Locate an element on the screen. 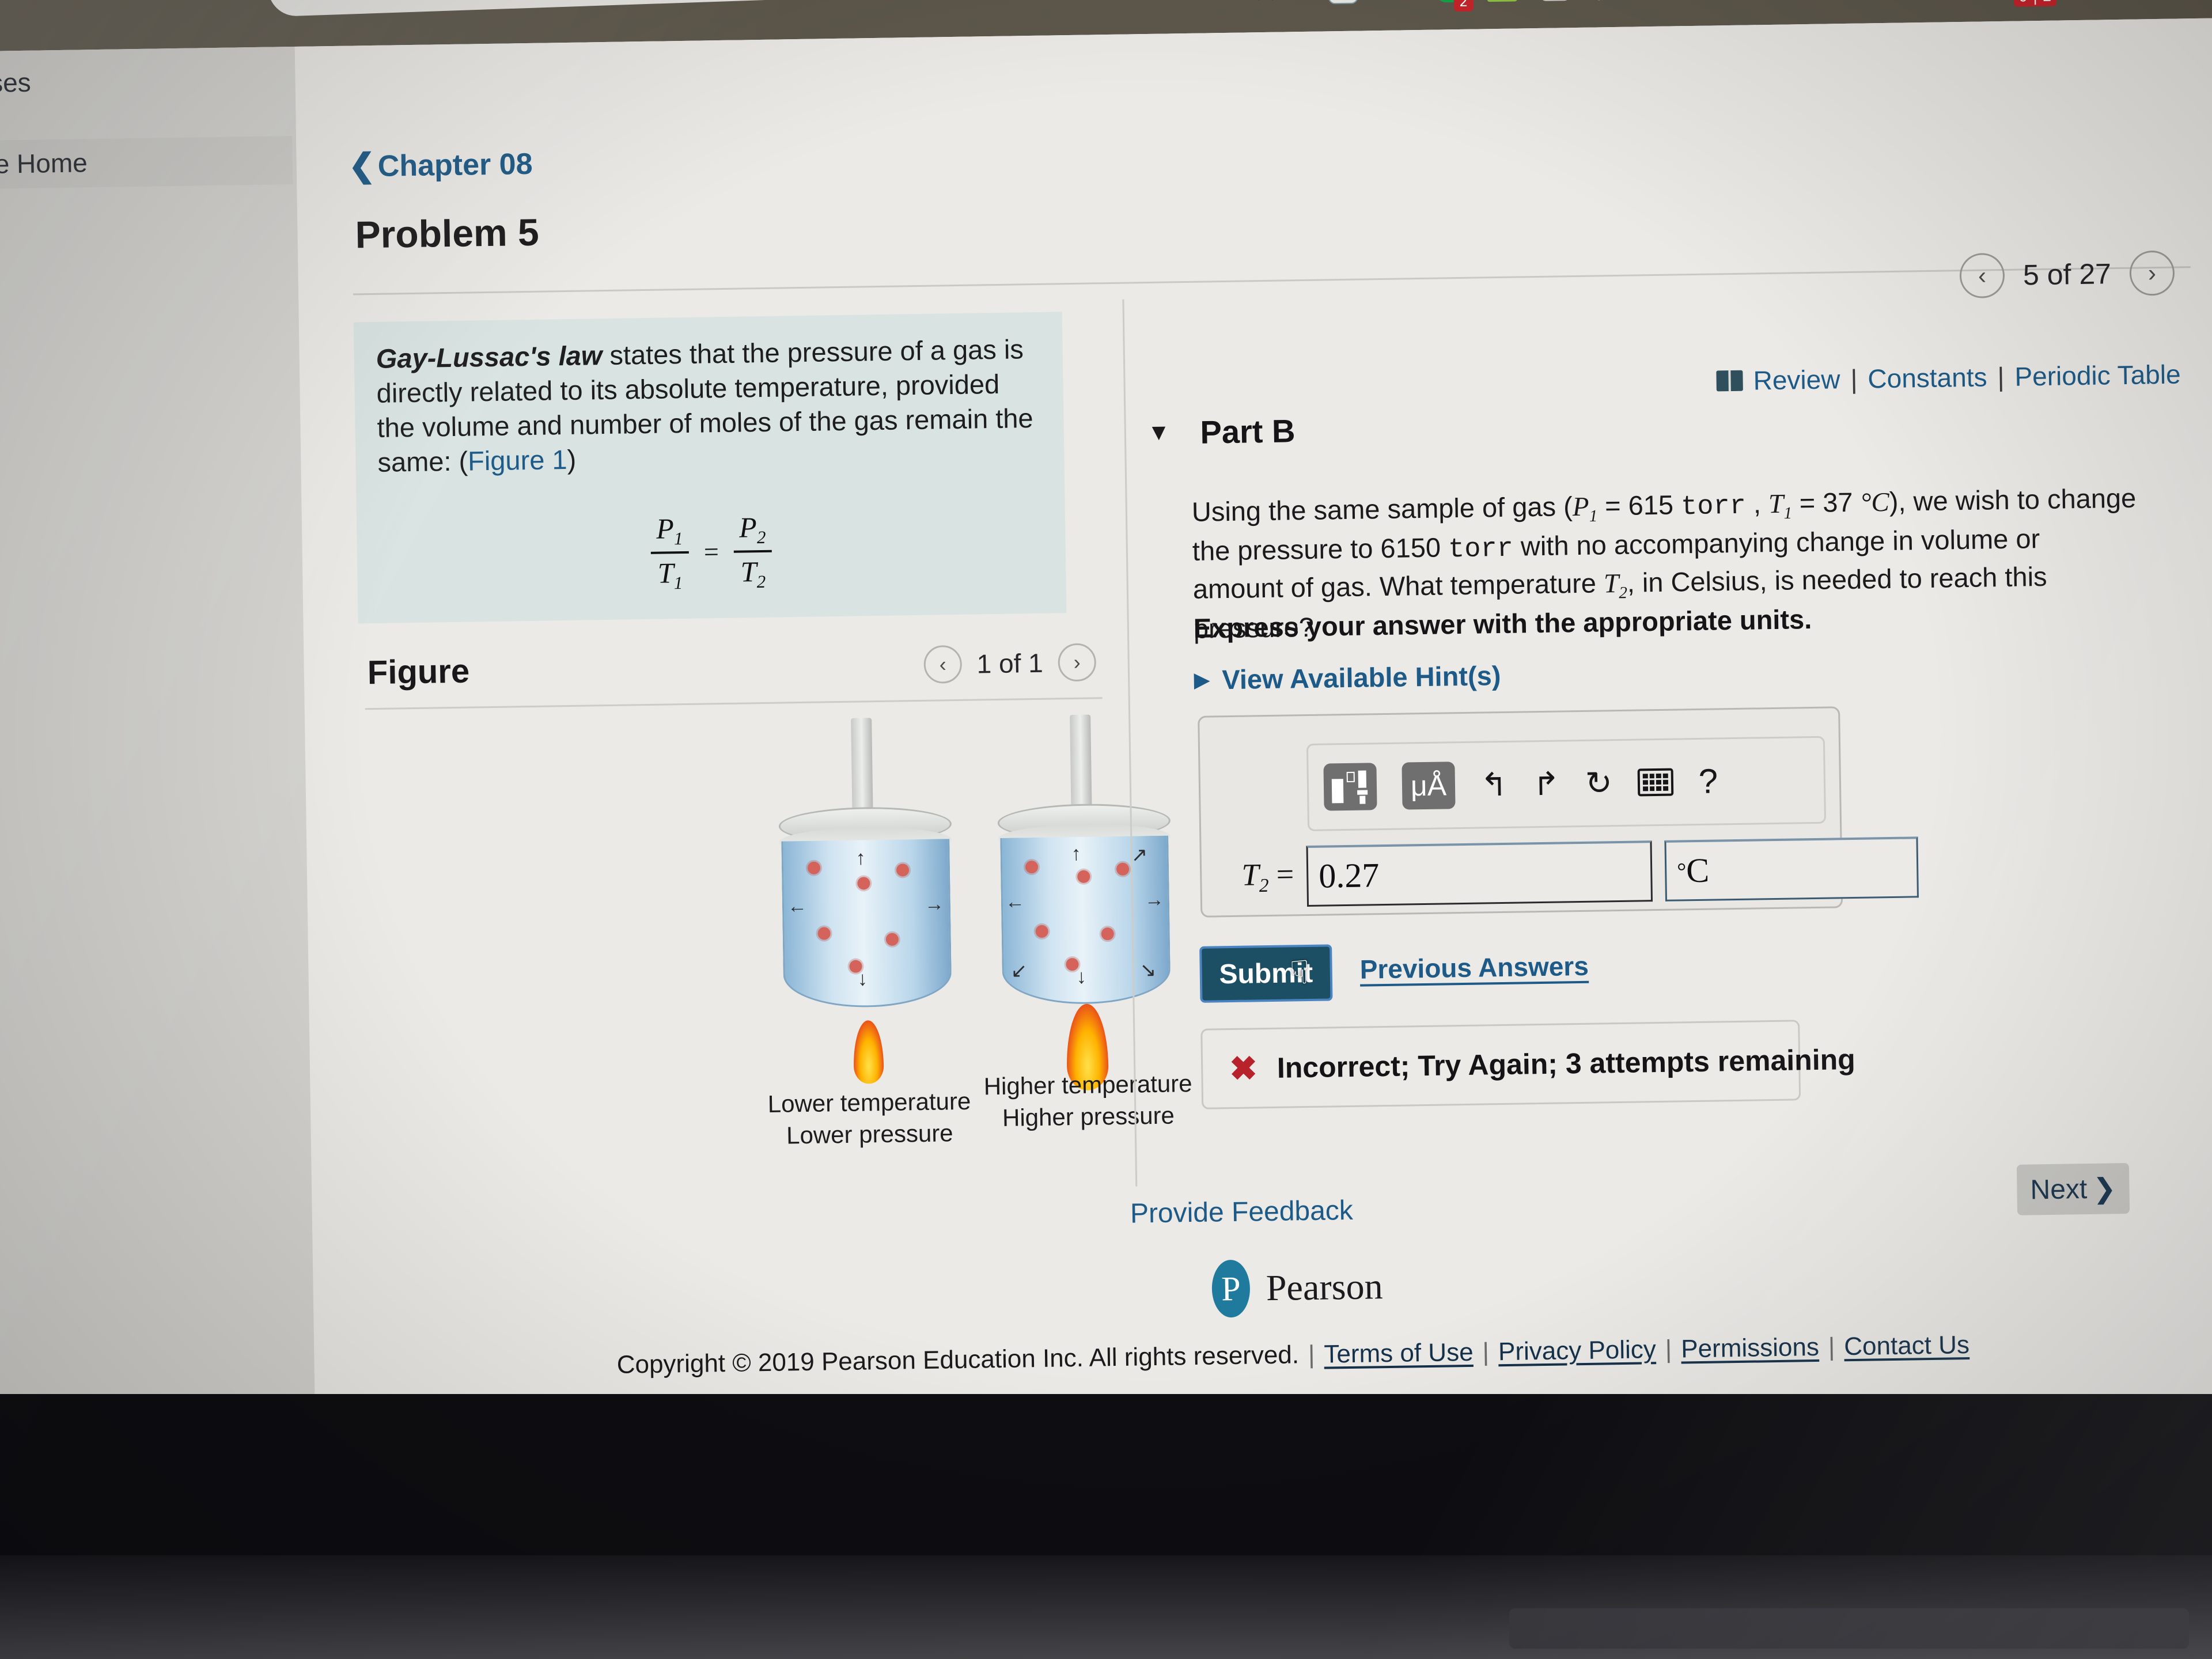  answer-variable-label: T2 = is located at coordinates (1253, 876).